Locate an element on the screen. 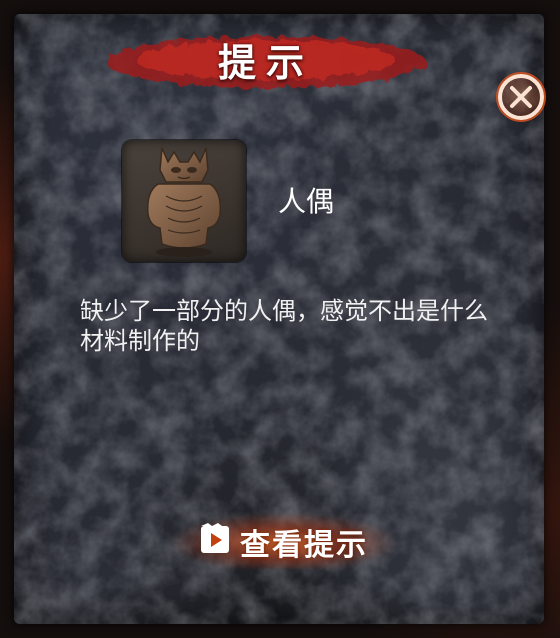 This screenshot has height=638, width=560. item-image-frame is located at coordinates (184, 201).